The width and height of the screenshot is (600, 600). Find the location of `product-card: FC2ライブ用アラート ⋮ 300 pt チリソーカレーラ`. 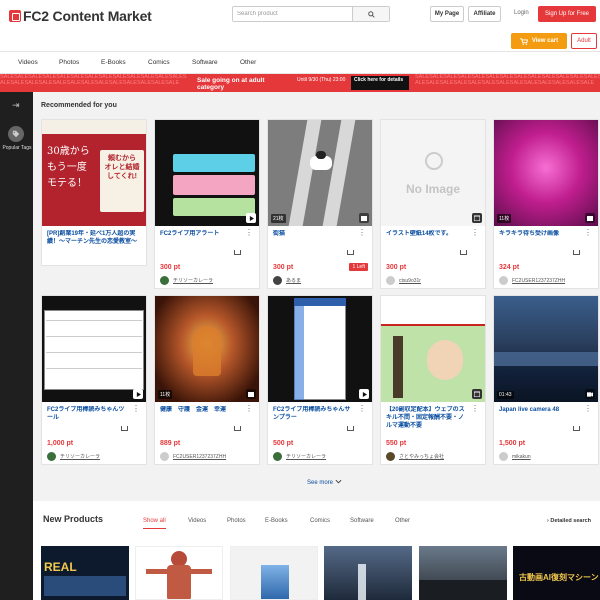

product-card: FC2ライブ用アラート ⋮ 300 pt チリソーカレーラ is located at coordinates (207, 204).